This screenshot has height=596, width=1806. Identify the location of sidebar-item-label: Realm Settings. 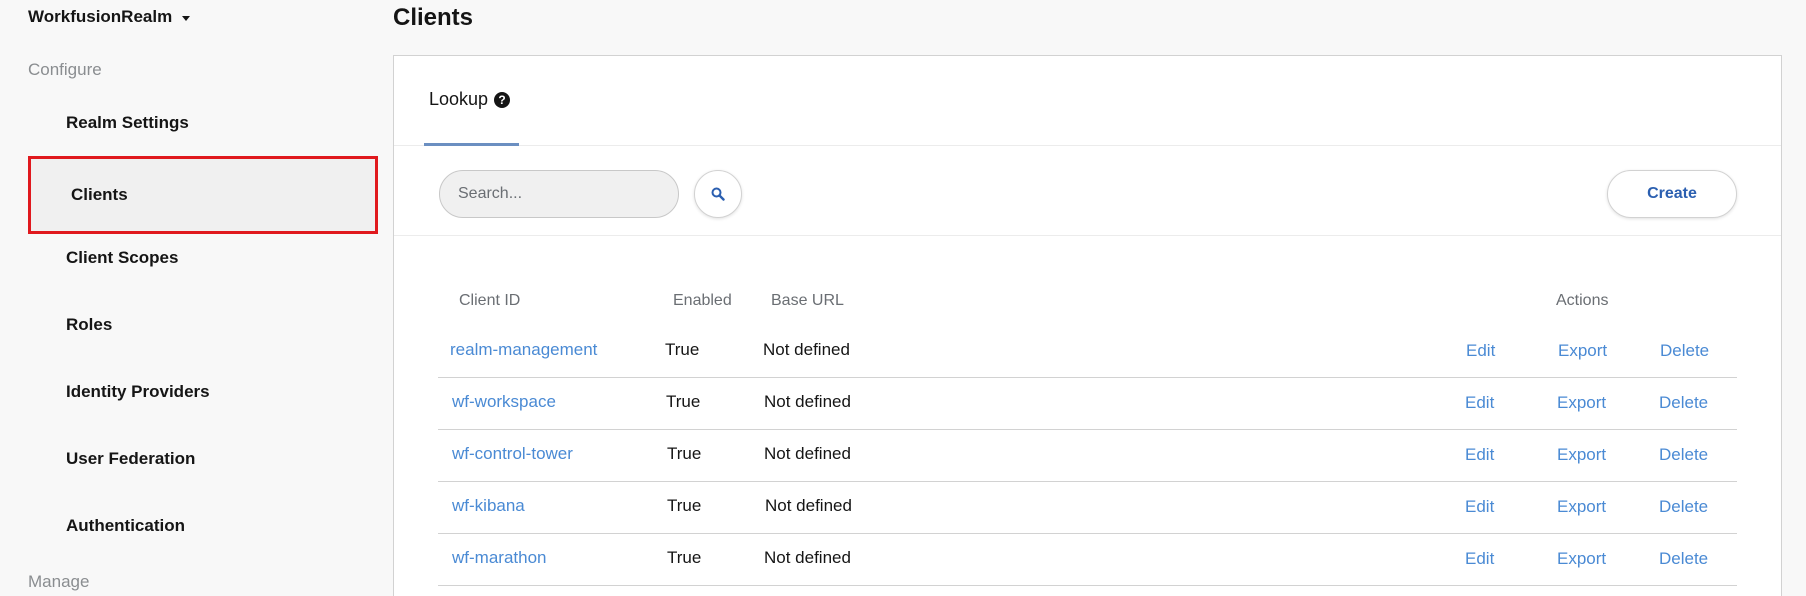
(127, 122).